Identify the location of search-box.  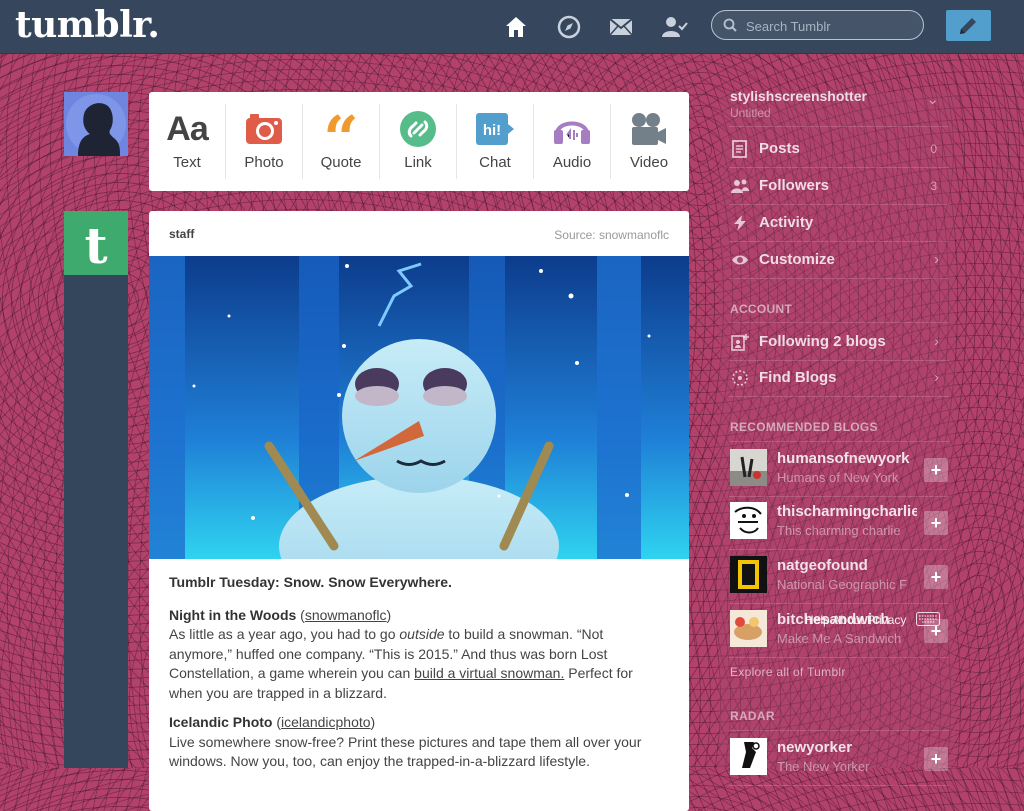
(817, 25).